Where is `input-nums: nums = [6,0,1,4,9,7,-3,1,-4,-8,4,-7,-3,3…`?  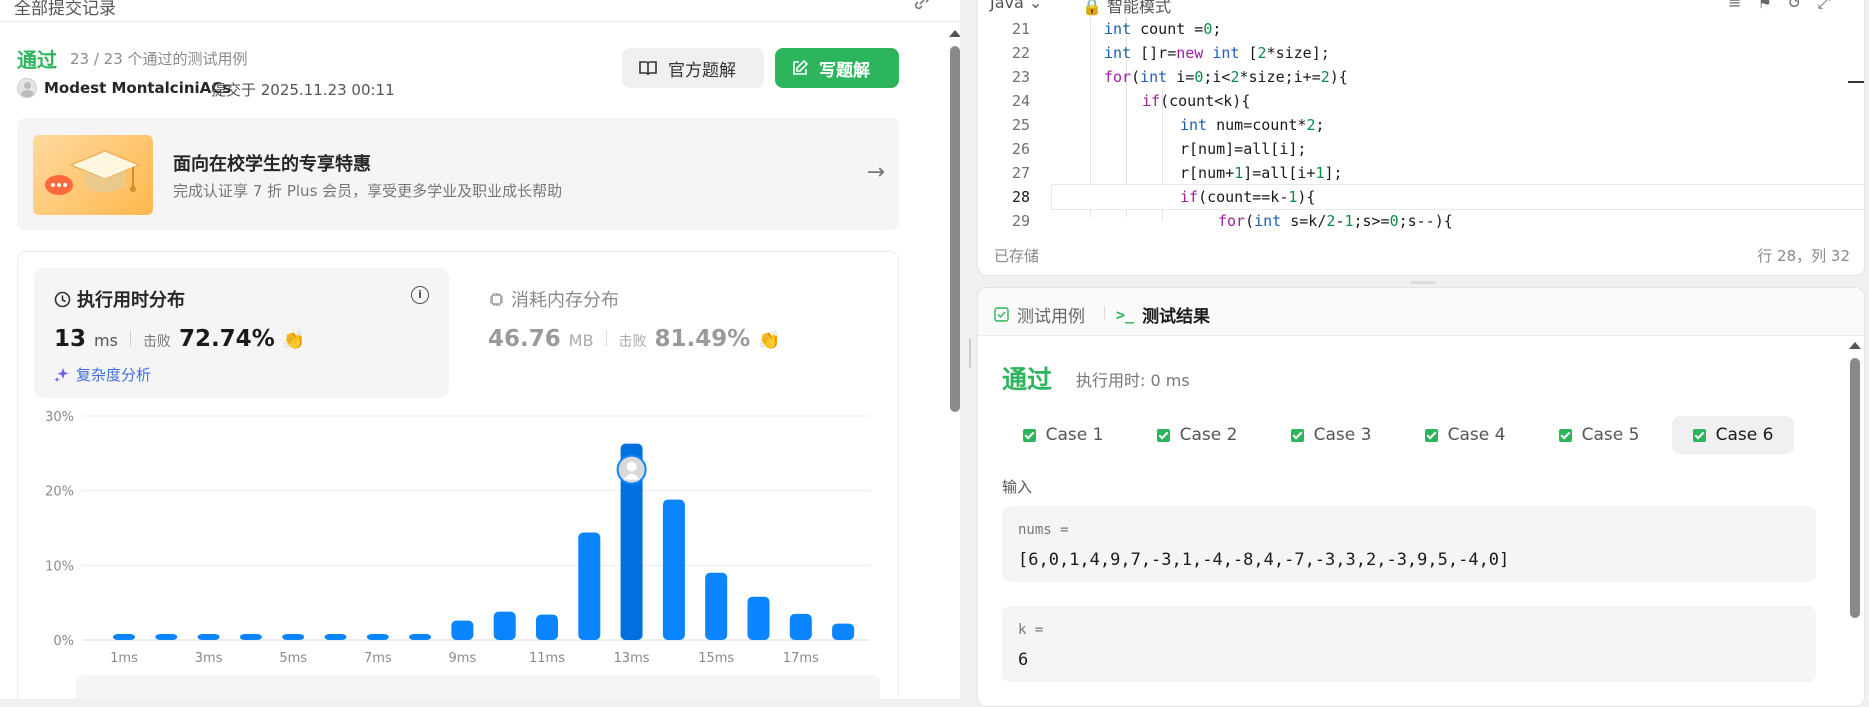
input-nums: nums = [6,0,1,4,9,7,-3,1,-4,-8,4,-7,-3,3… is located at coordinates (1409, 544).